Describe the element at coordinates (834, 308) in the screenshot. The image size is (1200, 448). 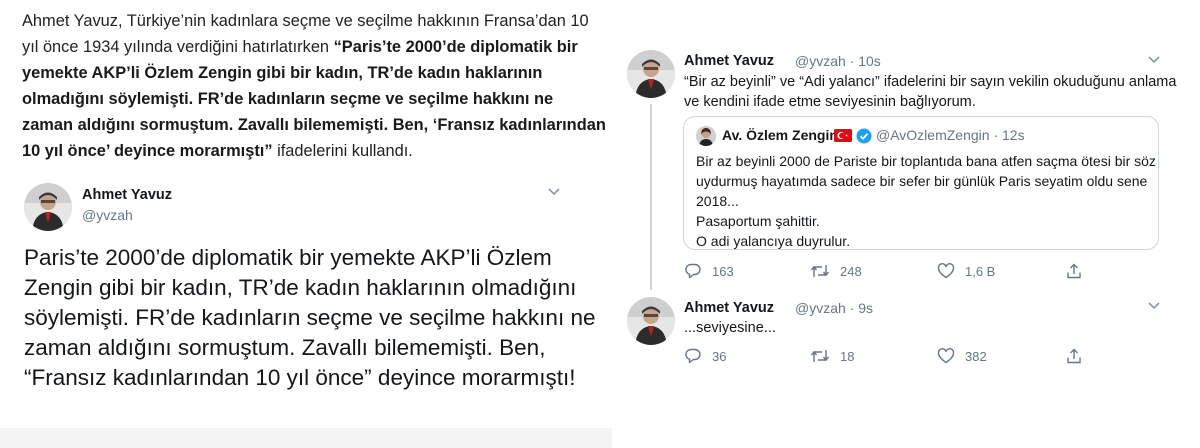
I see `tweet-handle-time: @yvzah · 9s` at that location.